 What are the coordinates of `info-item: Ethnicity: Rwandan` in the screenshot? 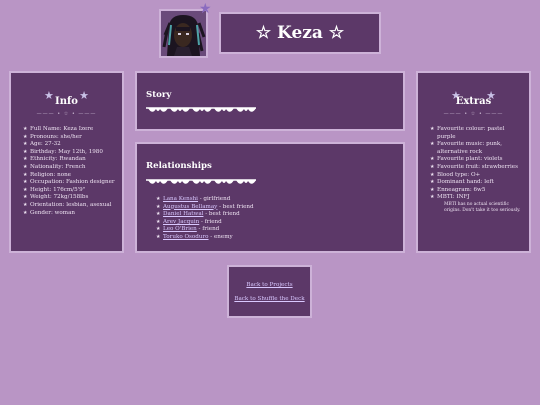 It's located at (69, 160).